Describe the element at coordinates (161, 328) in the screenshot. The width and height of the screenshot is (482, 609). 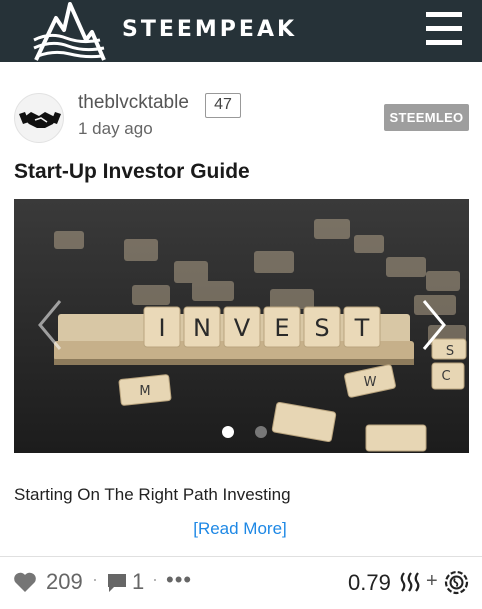
I see `svg-text: I` at that location.